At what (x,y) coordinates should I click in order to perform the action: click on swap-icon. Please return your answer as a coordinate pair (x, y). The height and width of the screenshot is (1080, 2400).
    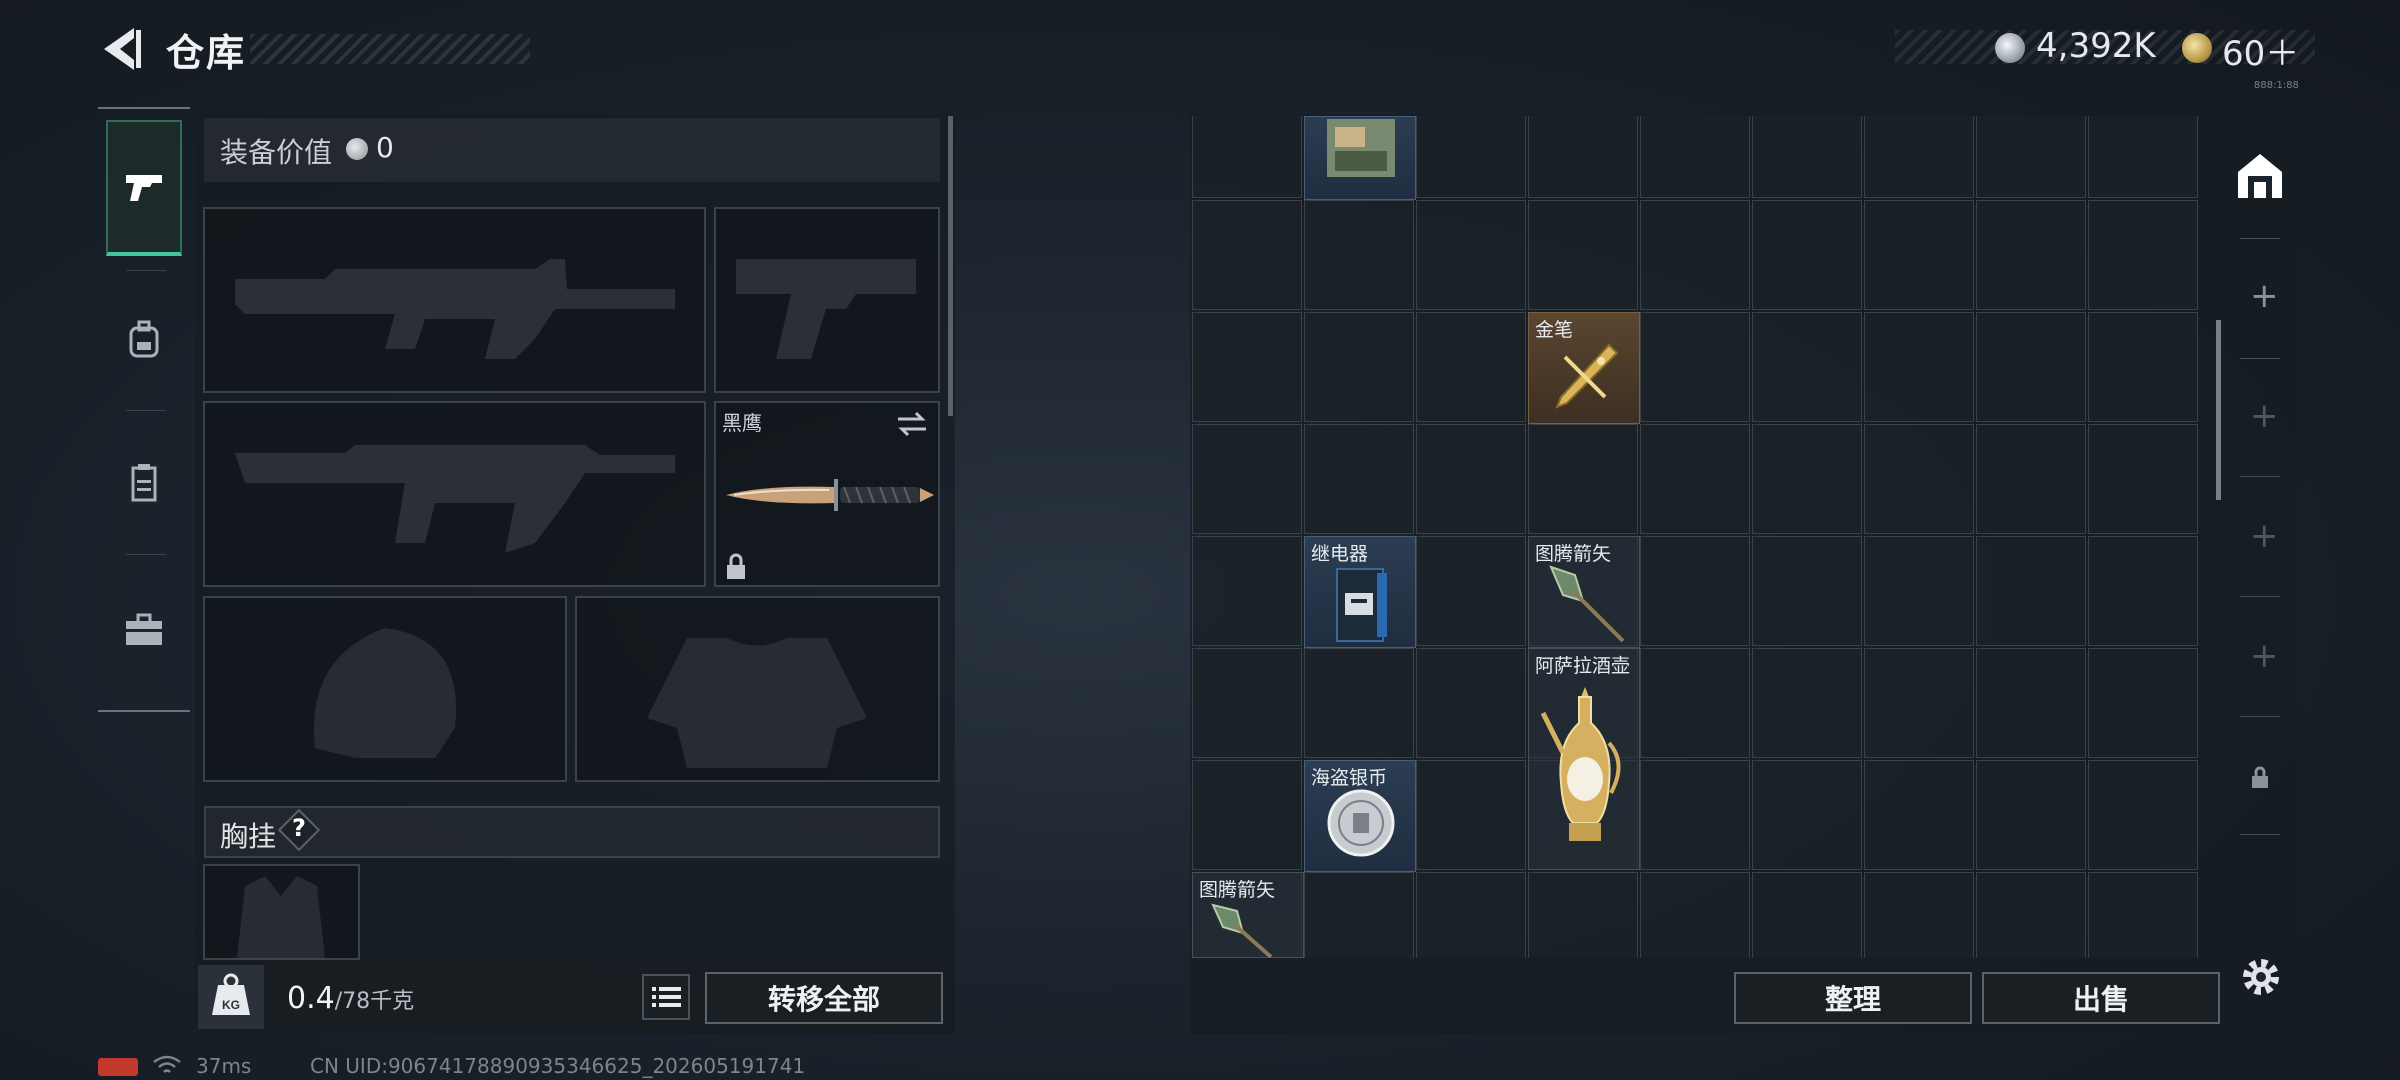
    Looking at the image, I should click on (912, 424).